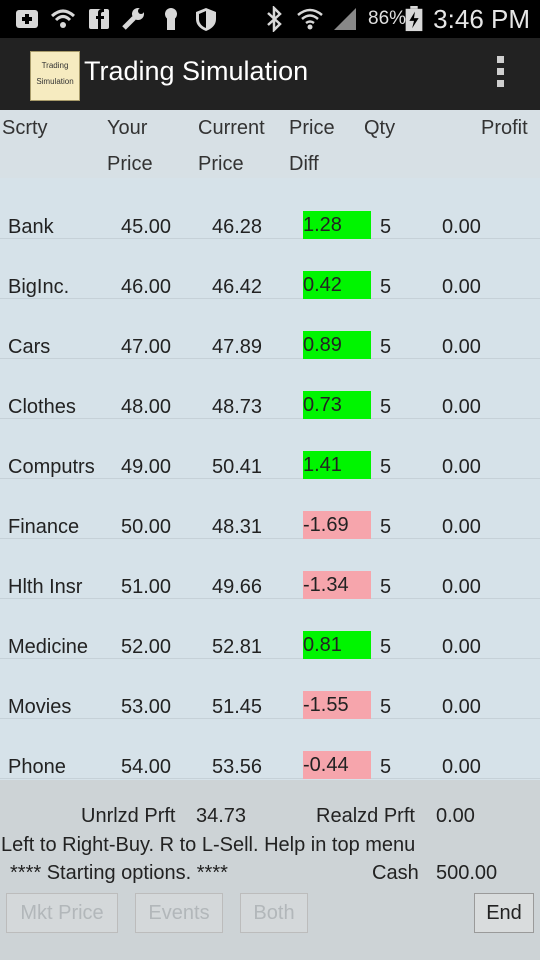  I want to click on unrealized-profit-value: 34.73, so click(221, 816).